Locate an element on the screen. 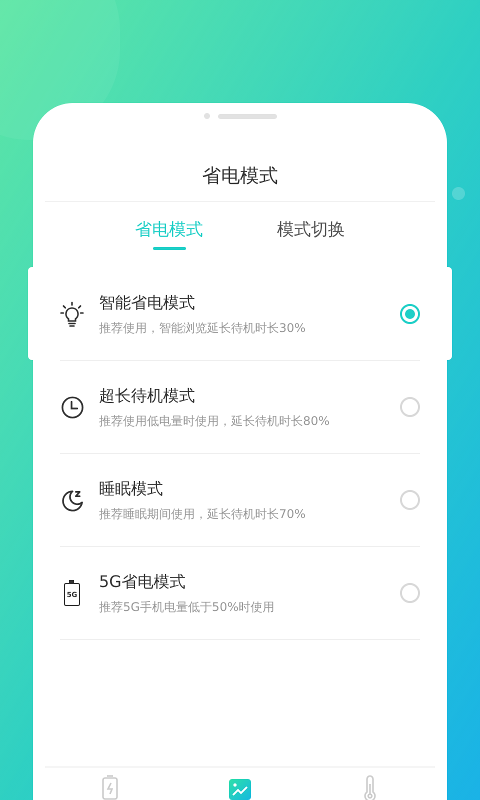 The image size is (480, 800). battery-charging-icon is located at coordinates (110, 787).